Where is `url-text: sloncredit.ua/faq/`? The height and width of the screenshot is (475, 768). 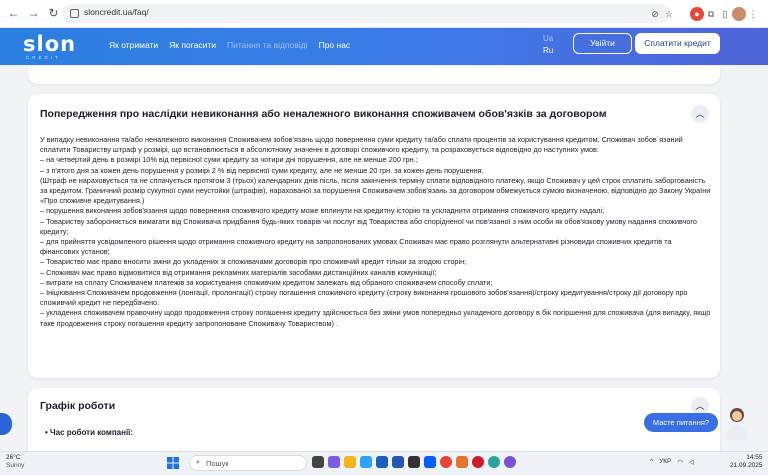
url-text: sloncredit.ua/faq/ is located at coordinates (116, 12).